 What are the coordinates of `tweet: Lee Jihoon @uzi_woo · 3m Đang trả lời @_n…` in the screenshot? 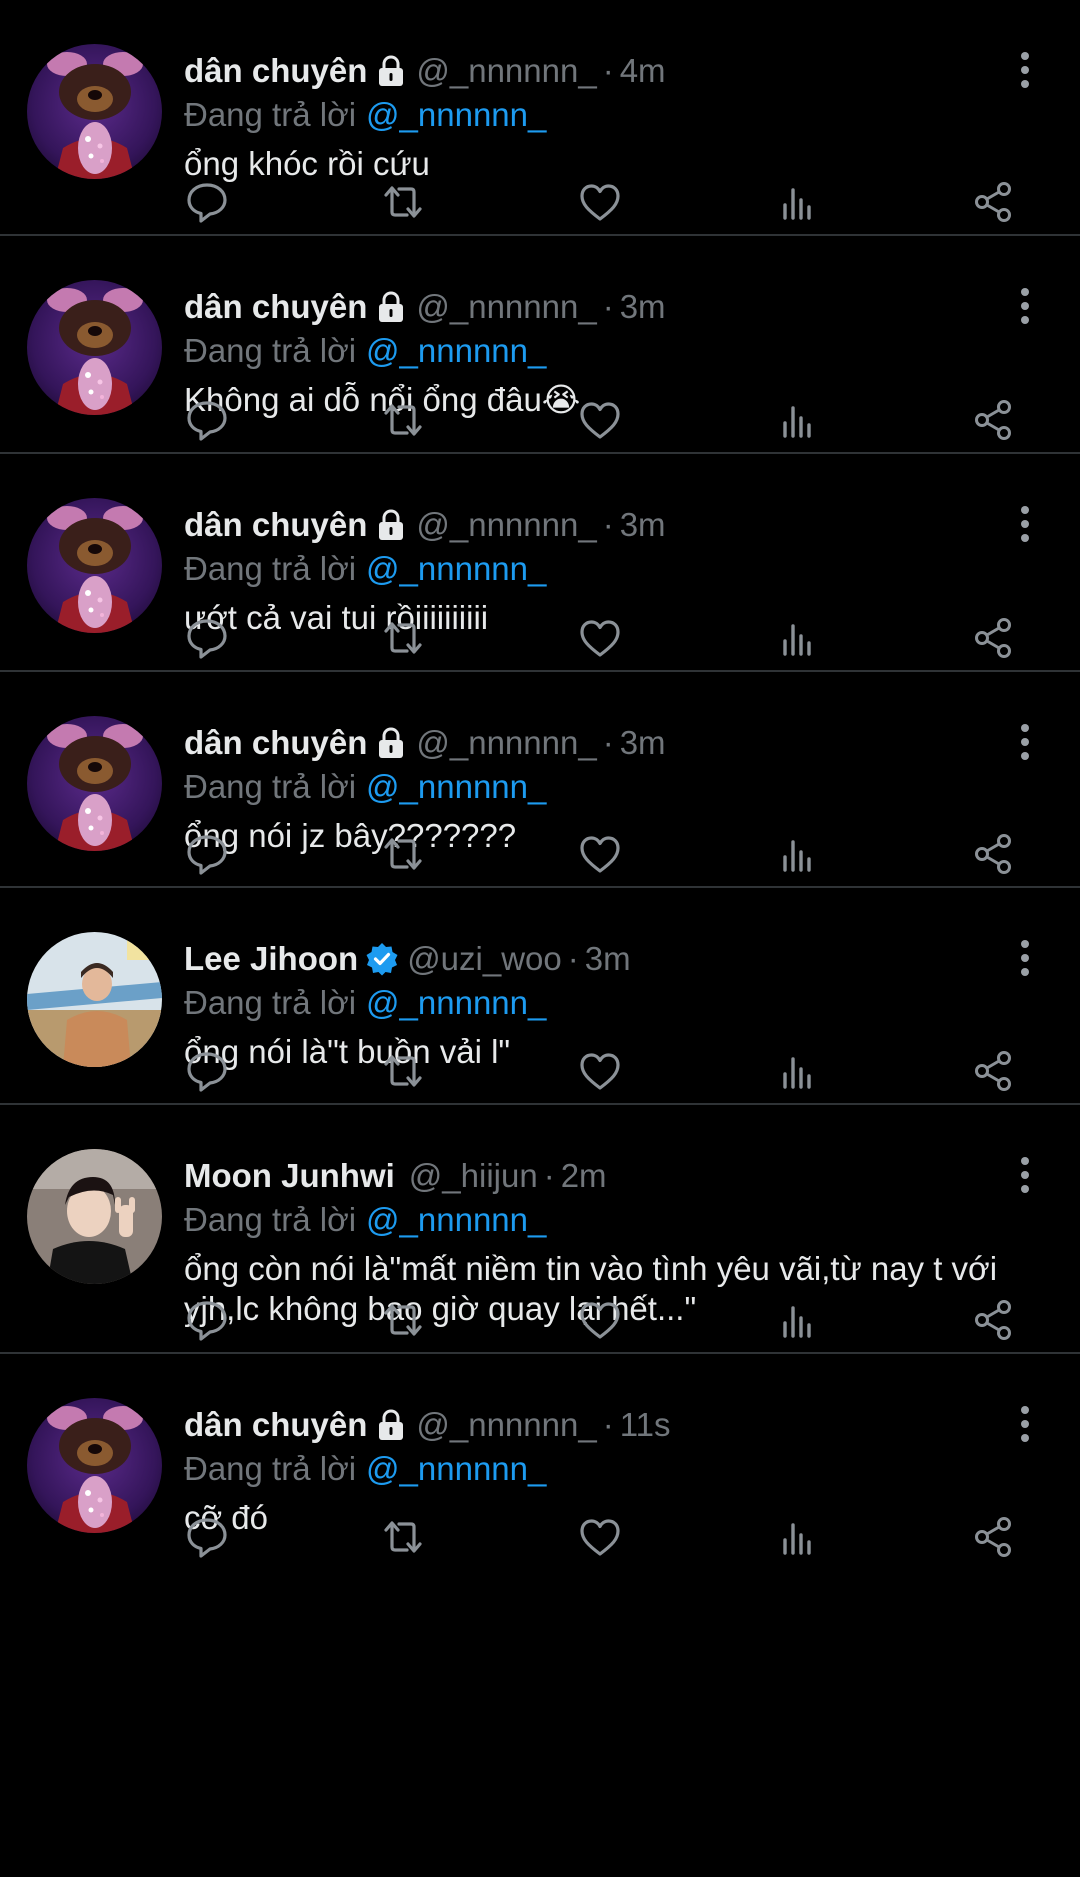 It's located at (540, 996).